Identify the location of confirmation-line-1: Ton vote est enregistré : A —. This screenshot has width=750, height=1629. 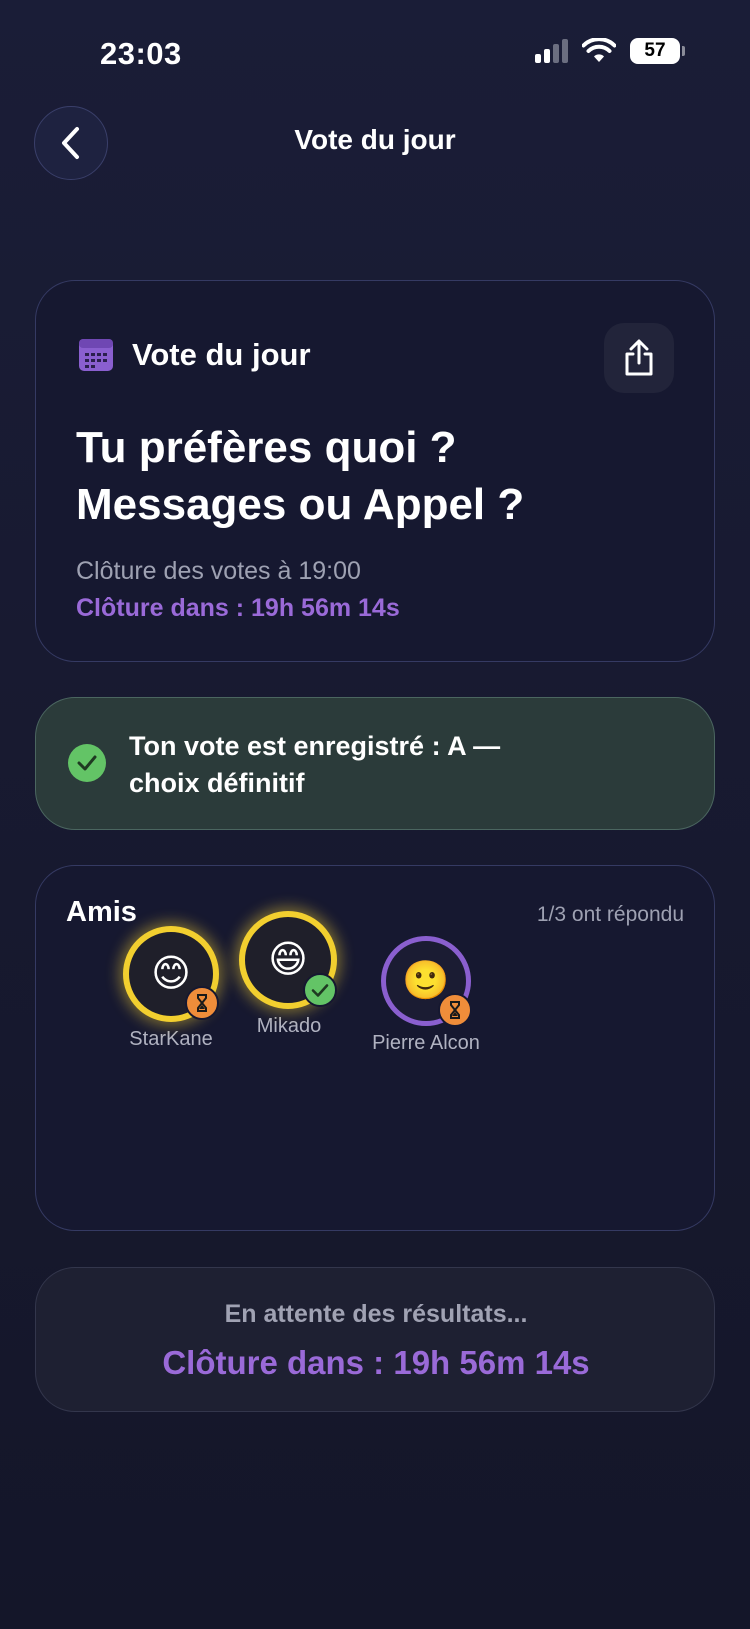
(315, 746).